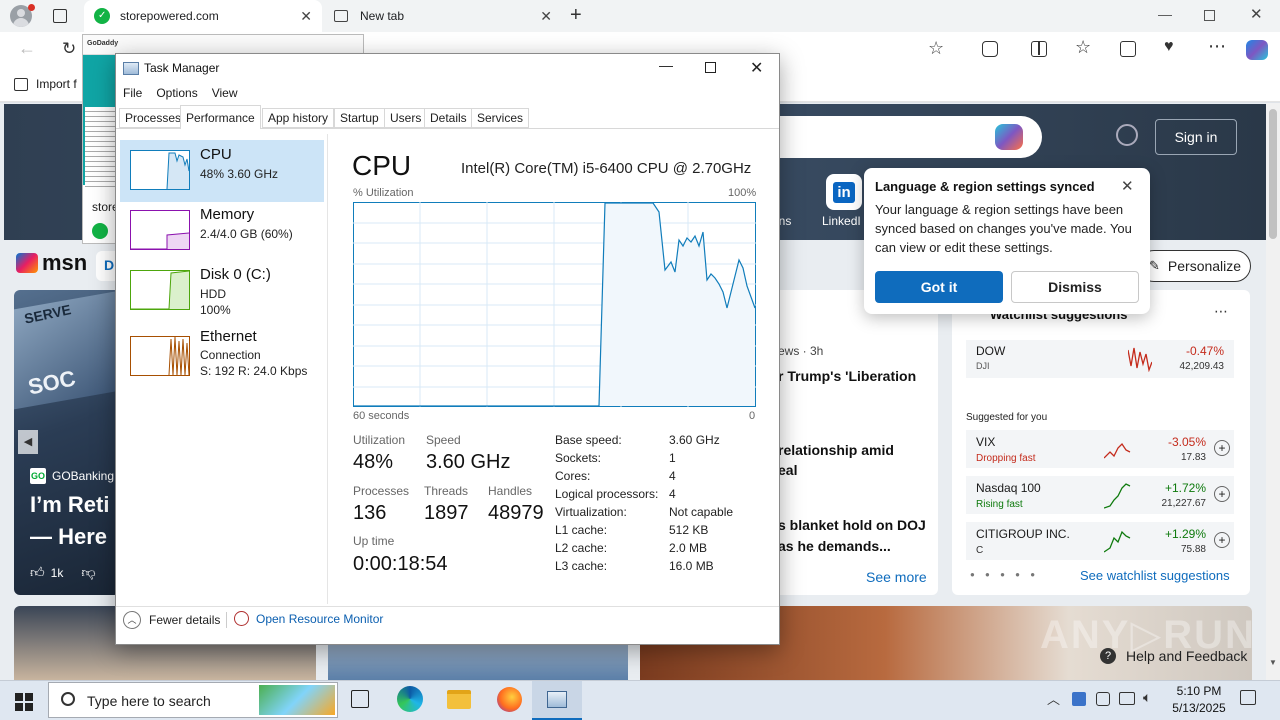  I want to click on headline-2a: relationship amid, so click(836, 450).